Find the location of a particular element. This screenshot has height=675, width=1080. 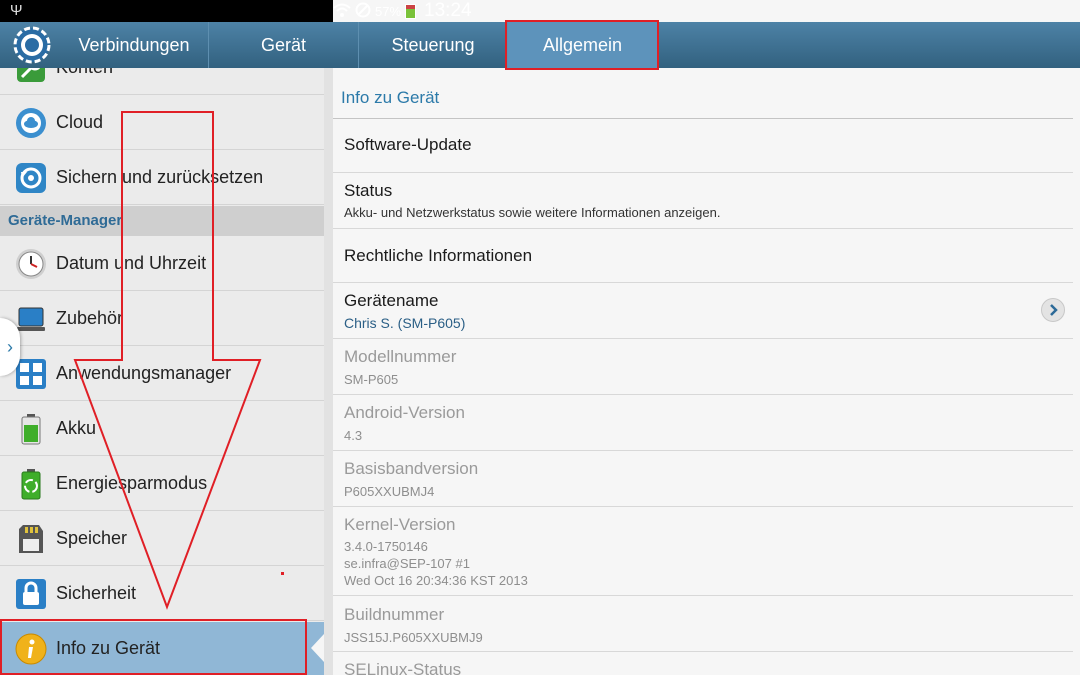

status-bar: Ψ 57% 13:24 is located at coordinates (540, 11).